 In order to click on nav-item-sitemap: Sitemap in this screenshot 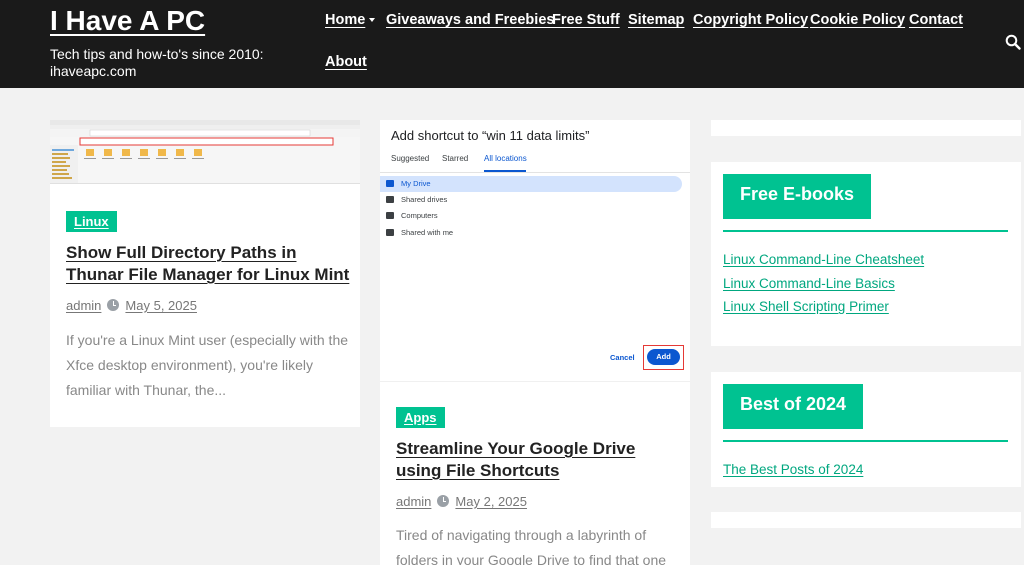, I will do `click(656, 20)`.